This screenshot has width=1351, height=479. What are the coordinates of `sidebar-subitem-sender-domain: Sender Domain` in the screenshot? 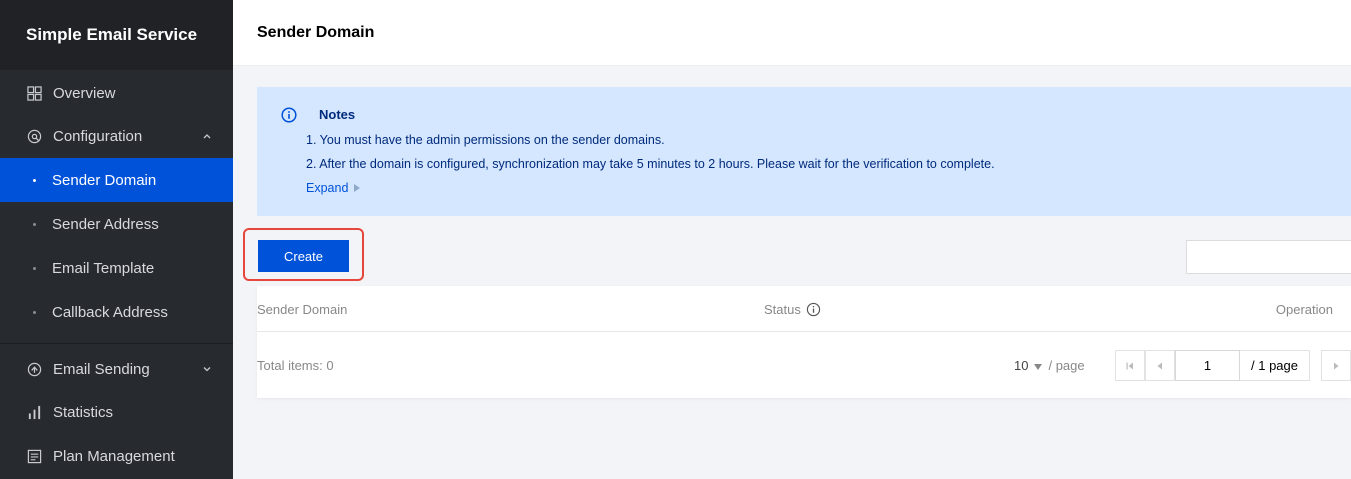 It's located at (116, 180).